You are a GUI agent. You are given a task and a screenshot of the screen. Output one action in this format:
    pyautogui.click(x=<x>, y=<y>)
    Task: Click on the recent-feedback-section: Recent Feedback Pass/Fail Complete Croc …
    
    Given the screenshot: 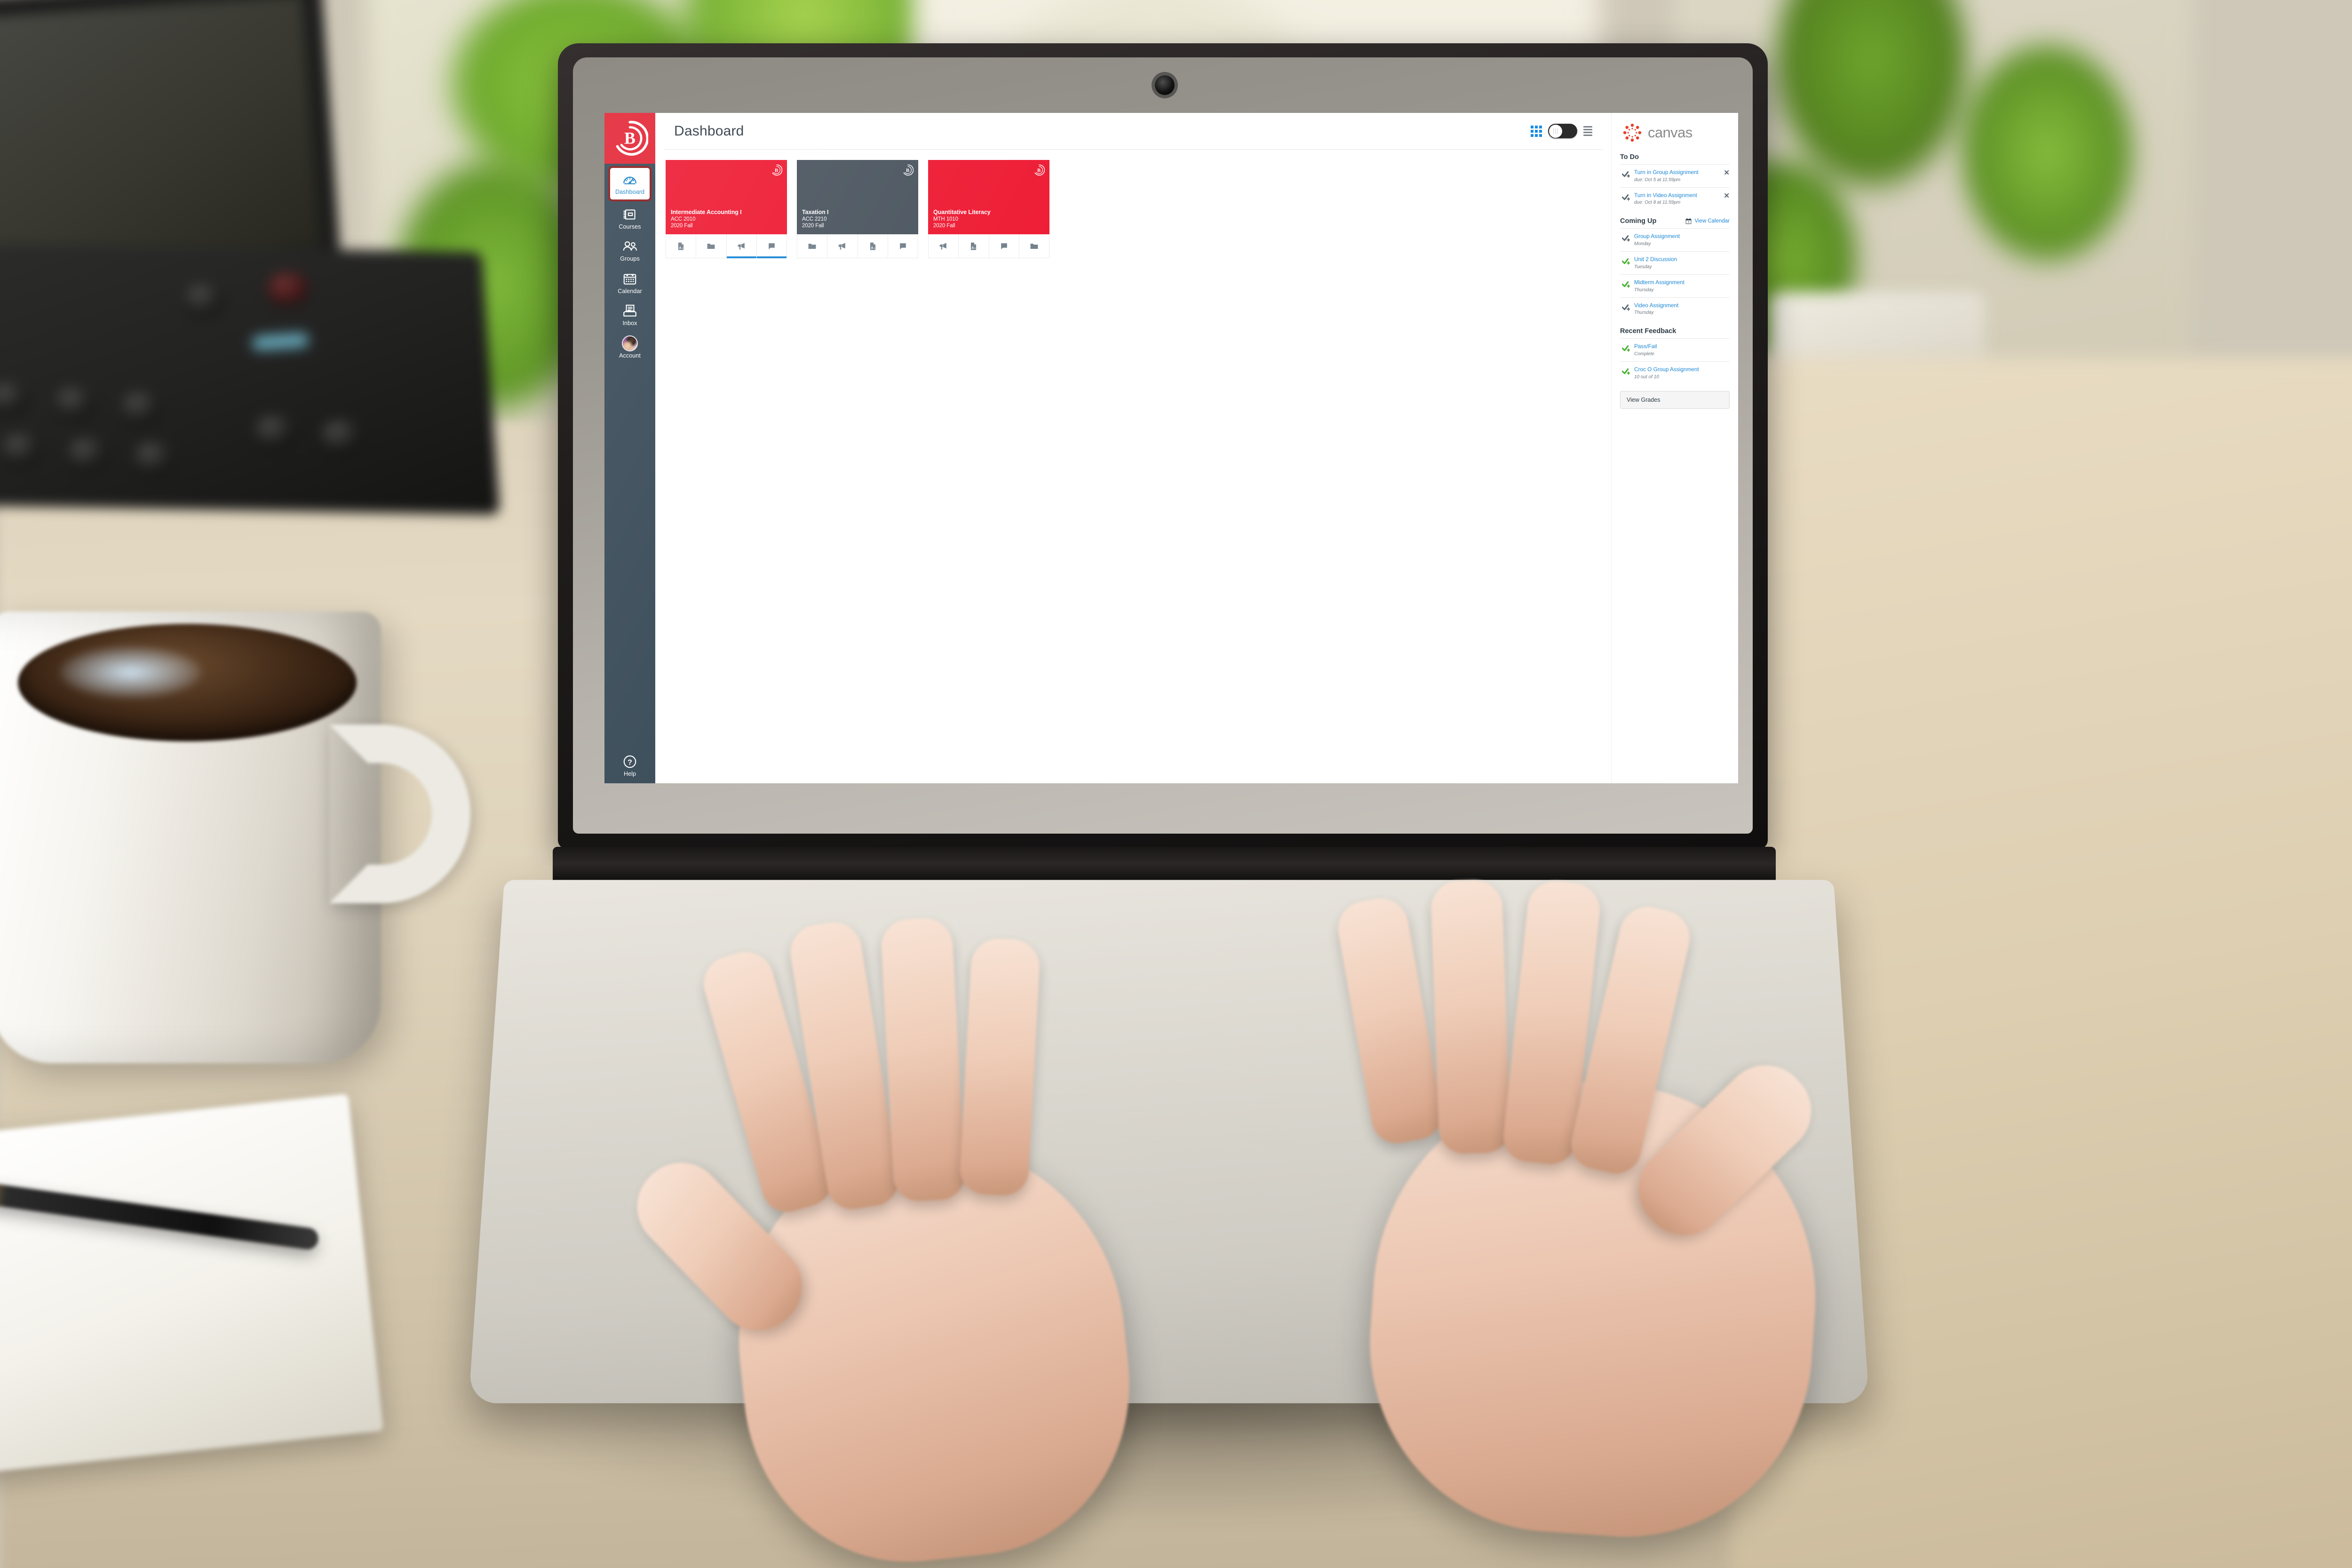 What is the action you would take?
    pyautogui.click(x=1675, y=368)
    